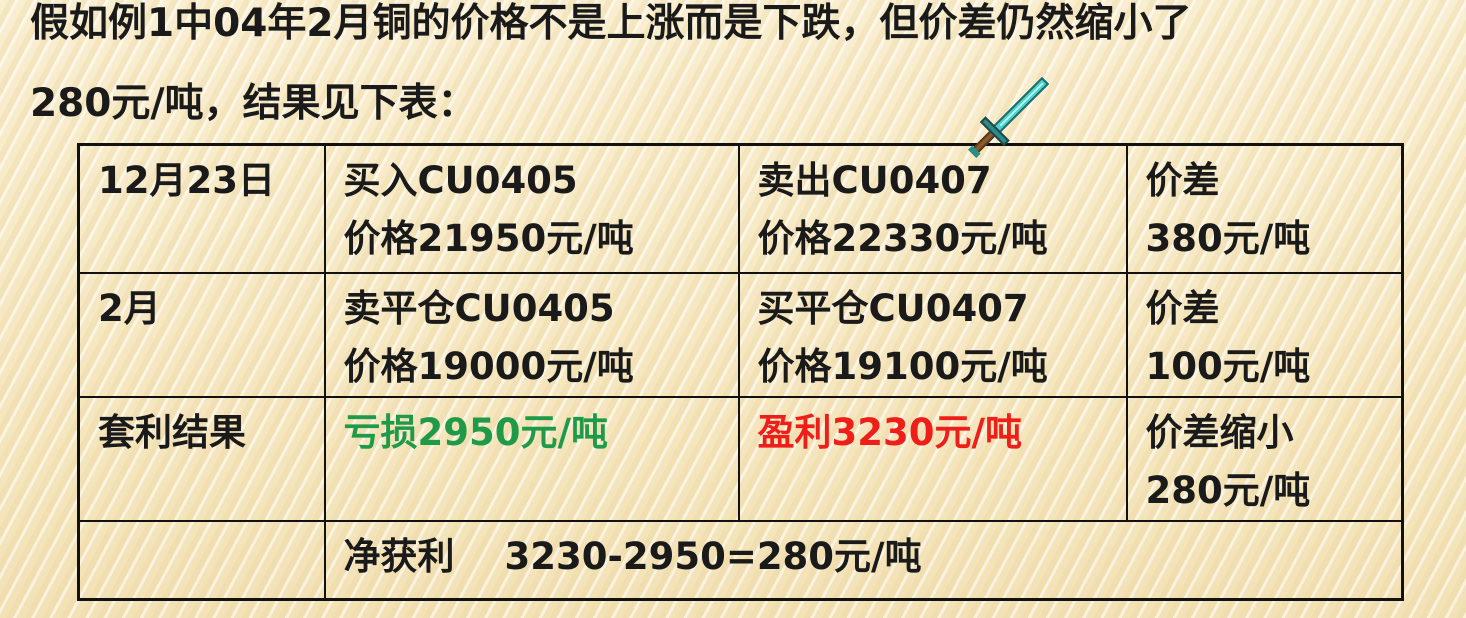 The image size is (1466, 618). Describe the element at coordinates (893, 308) in the screenshot. I see `sell-action: 买平仓CU0407` at that location.